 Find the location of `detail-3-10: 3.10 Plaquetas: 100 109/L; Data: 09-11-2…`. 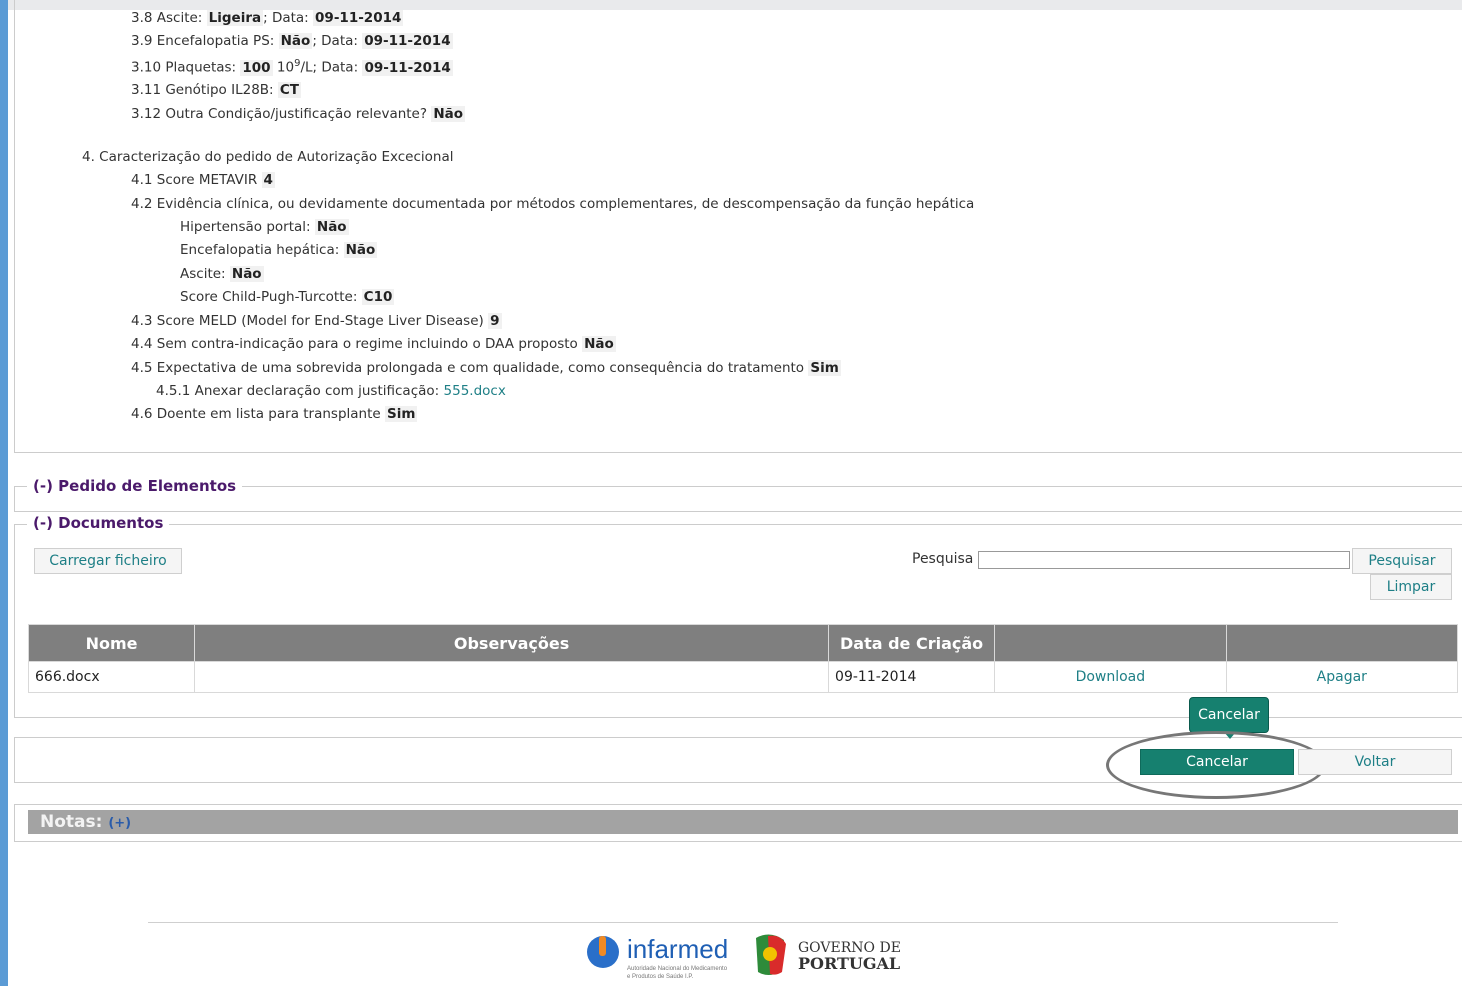

detail-3-10: 3.10 Plaquetas: 100 109/L; Data: 09-11-2… is located at coordinates (292, 67).